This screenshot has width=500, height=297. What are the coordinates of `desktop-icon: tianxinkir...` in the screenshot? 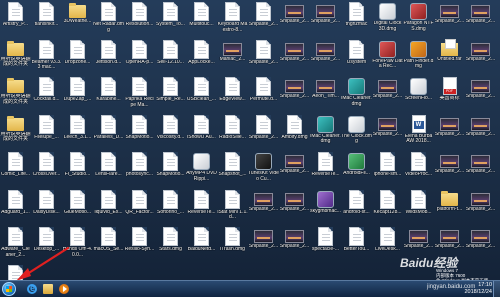 It's located at (46, 21).